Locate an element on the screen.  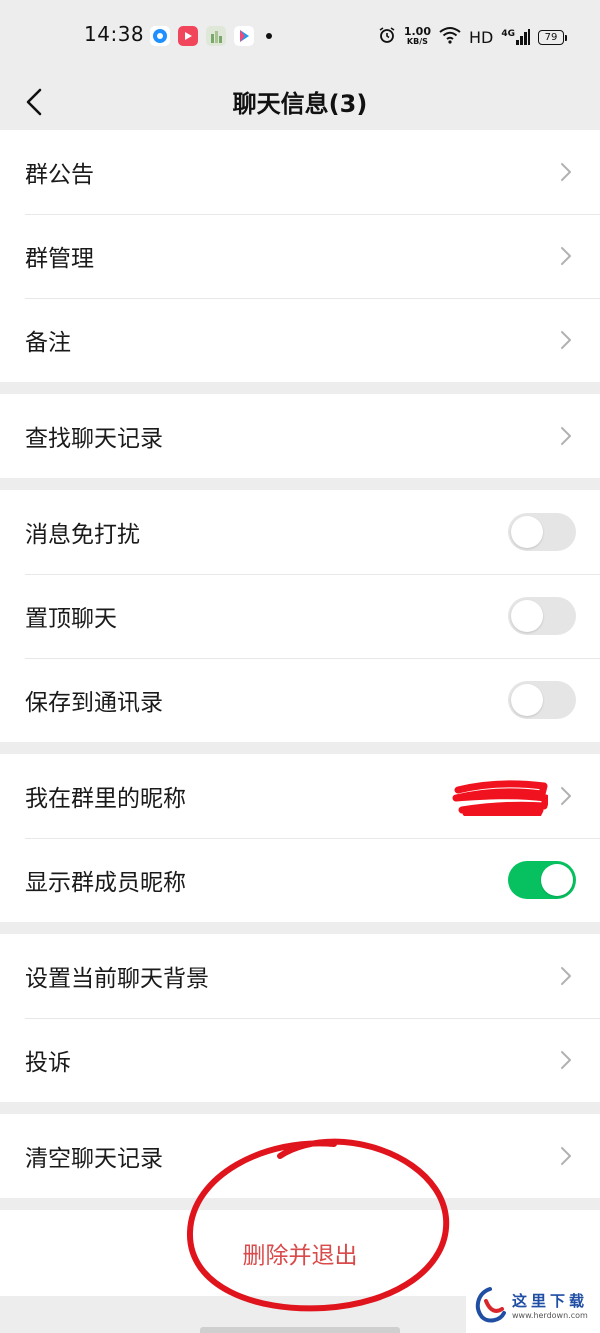
settings-group-search: 查找聊天记录 is located at coordinates (300, 436).